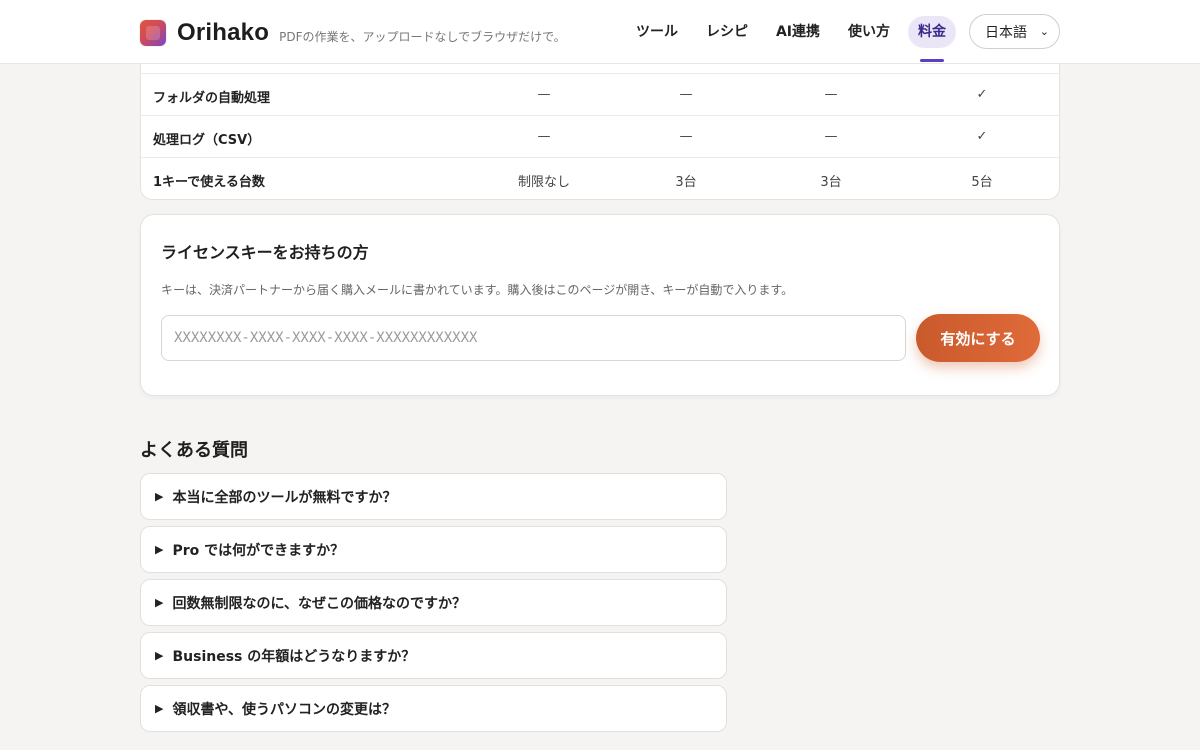  What do you see at coordinates (932, 39) in the screenshot?
I see `nav-pricing: 料金` at bounding box center [932, 39].